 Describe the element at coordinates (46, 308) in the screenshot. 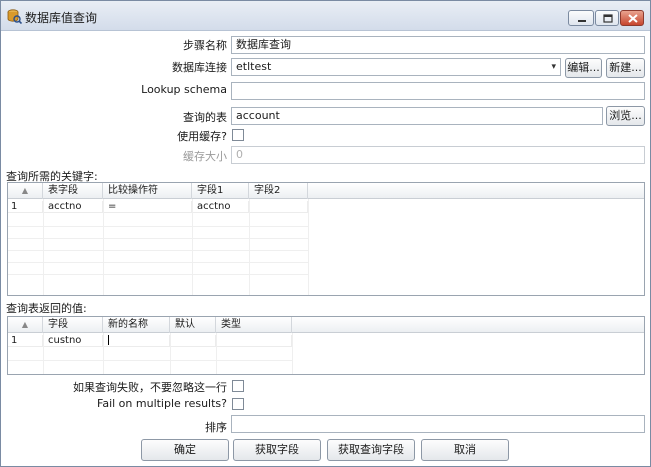

I see `returns-section-label: 查询表返回的值:` at that location.